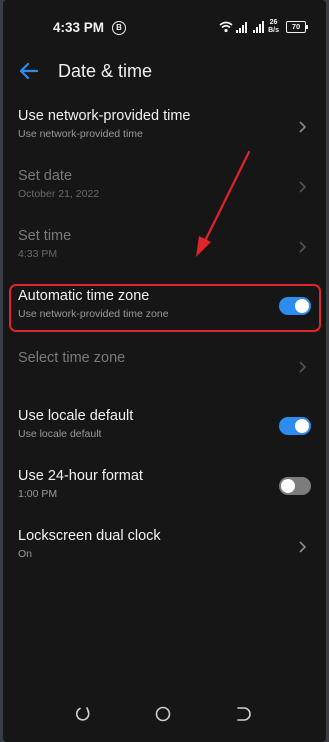 The width and height of the screenshot is (329, 742). I want to click on system-nav-bar, so click(164, 715).